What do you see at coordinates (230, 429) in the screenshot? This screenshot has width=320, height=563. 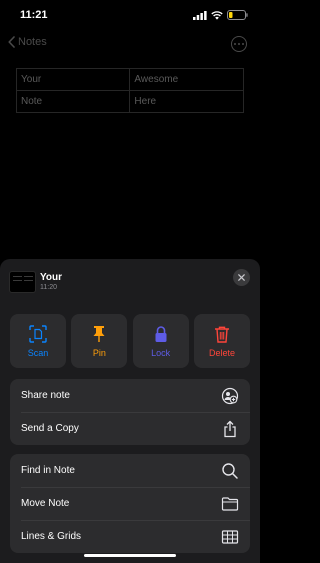 I see `share-icon` at bounding box center [230, 429].